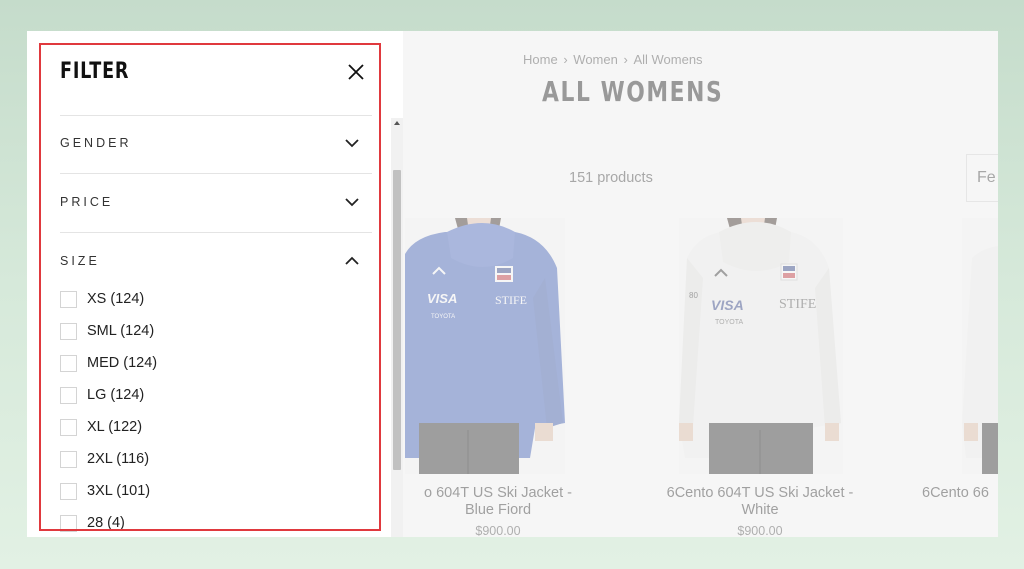 This screenshot has height=569, width=1024. Describe the element at coordinates (119, 491) in the screenshot. I see `option-label: 3XL (101)` at that location.